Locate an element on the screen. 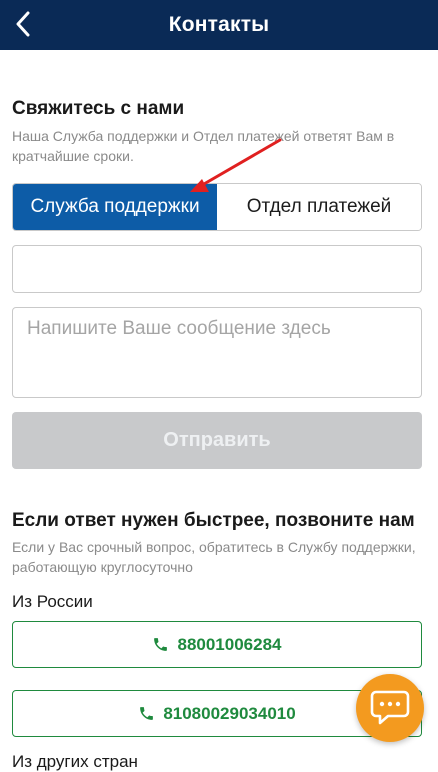 The image size is (438, 772). top-bar: Контакты is located at coordinates (219, 25).